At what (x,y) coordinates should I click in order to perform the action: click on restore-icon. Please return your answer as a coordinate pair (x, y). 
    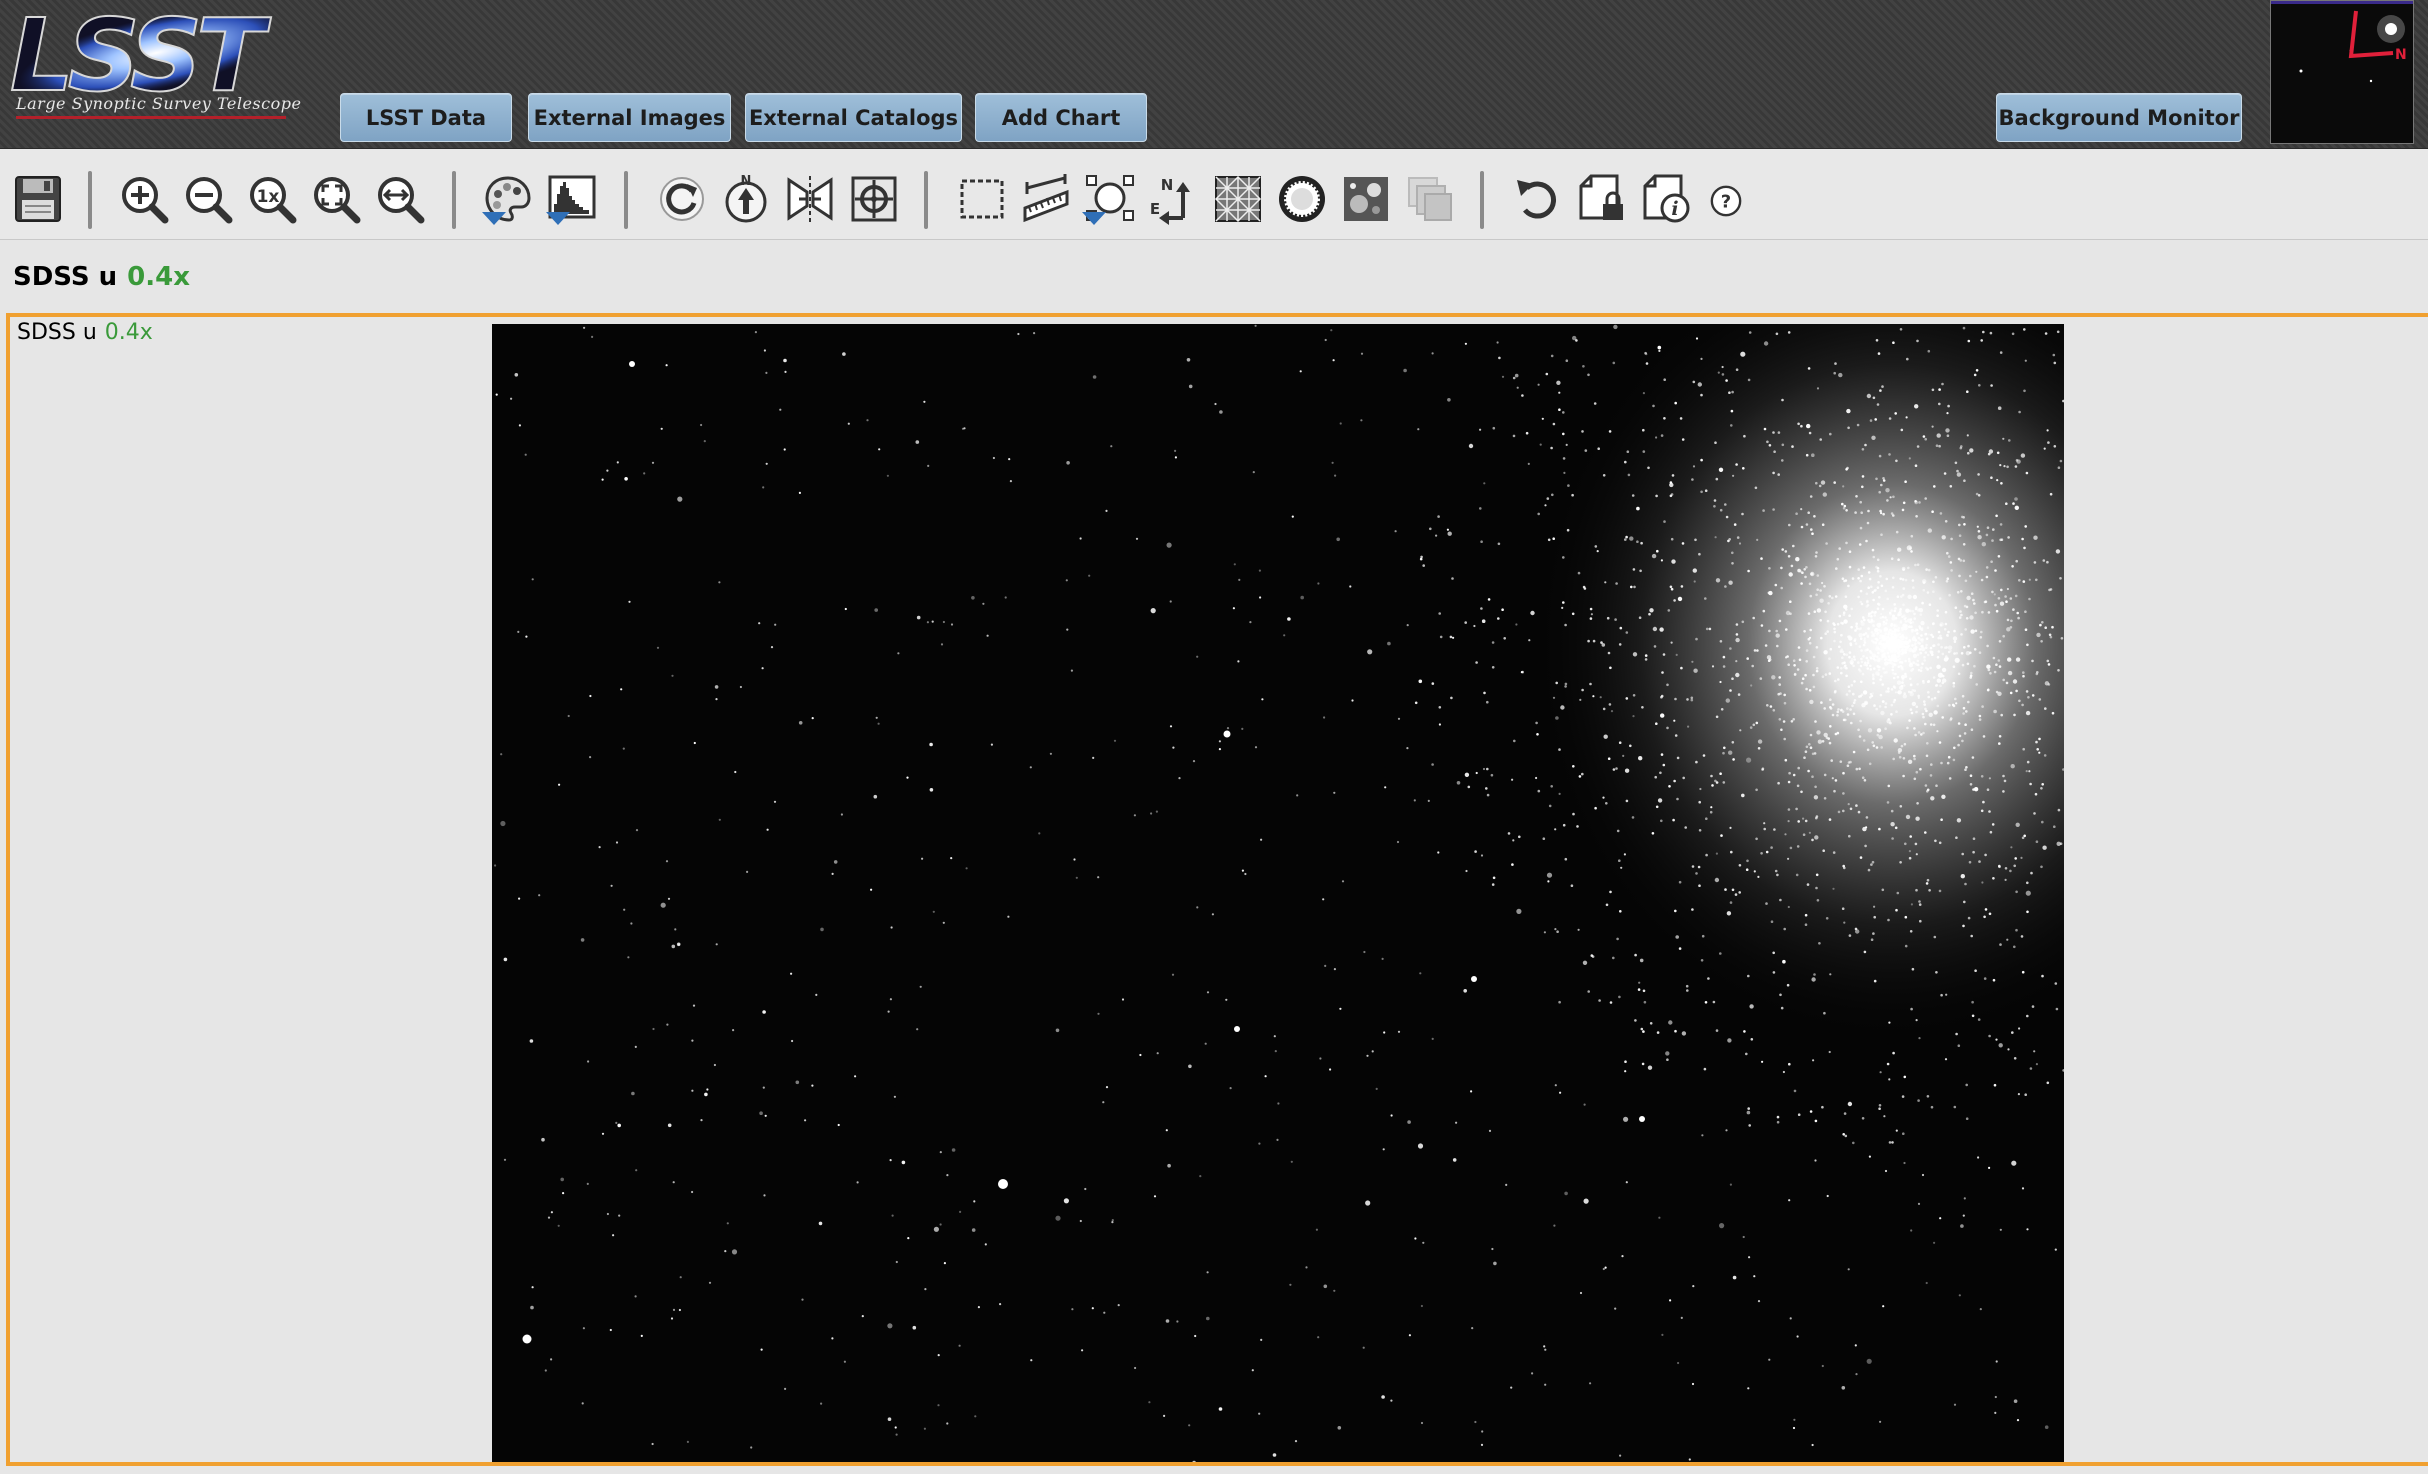
    Looking at the image, I should click on (1537, 199).